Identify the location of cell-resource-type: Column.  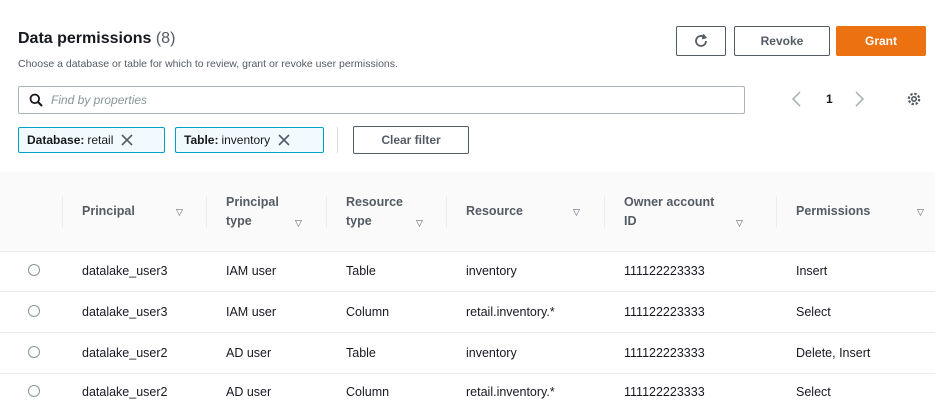
(368, 312).